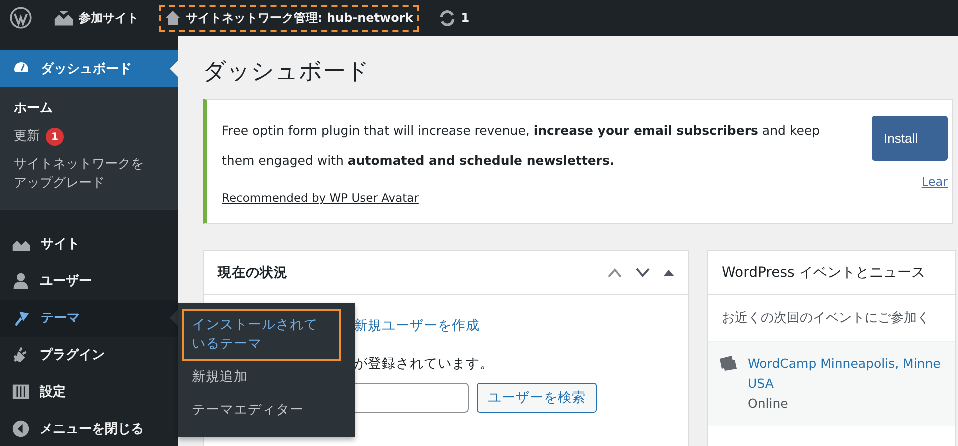  Describe the element at coordinates (64, 18) in the screenshot. I see `houses-icon` at that location.